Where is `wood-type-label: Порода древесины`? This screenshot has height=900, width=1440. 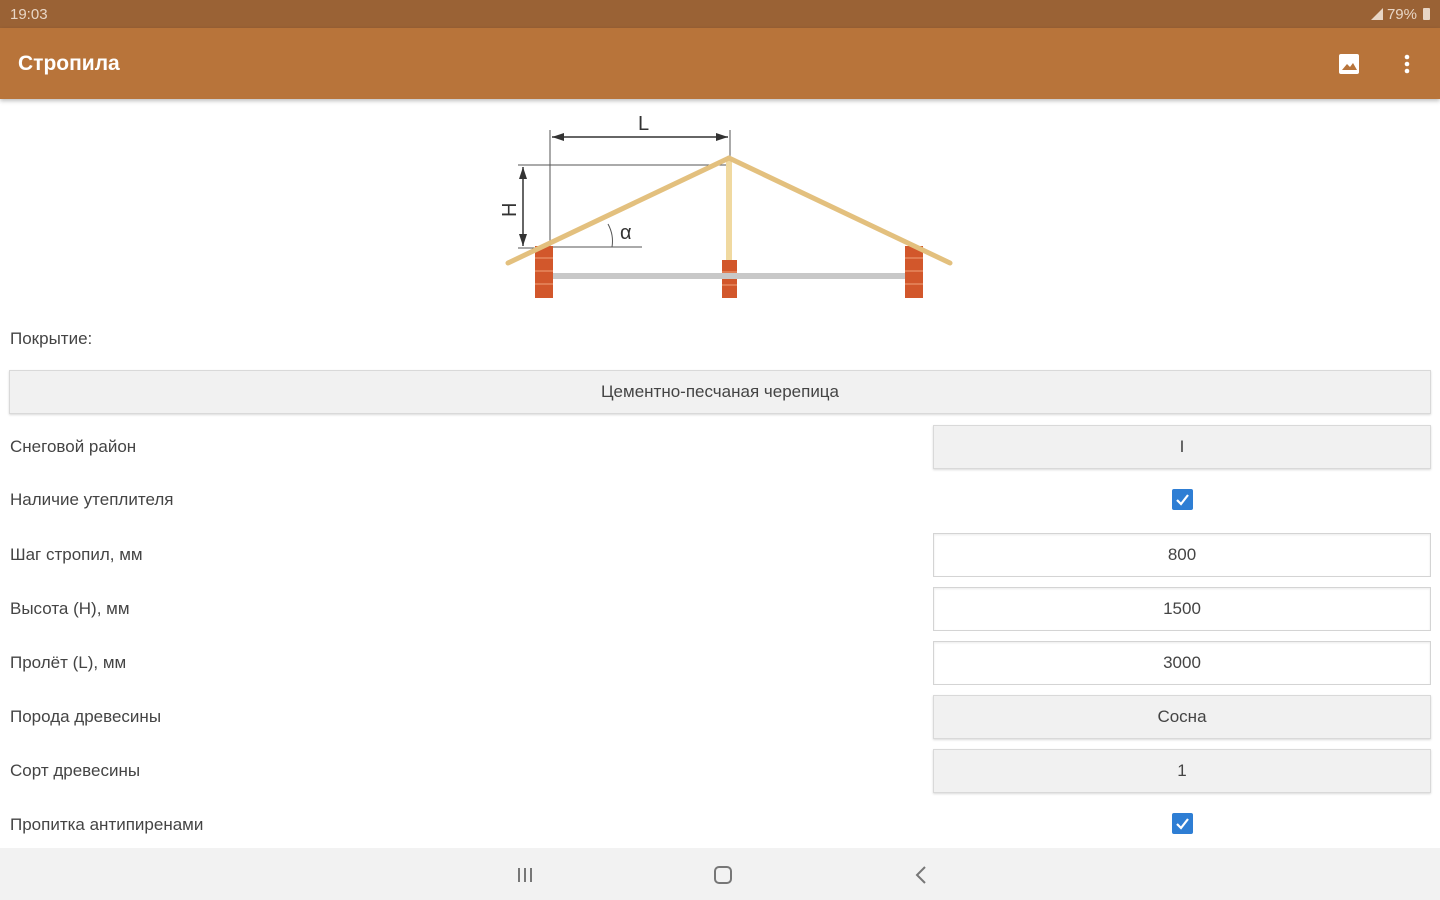
wood-type-label: Порода древесины is located at coordinates (86, 716).